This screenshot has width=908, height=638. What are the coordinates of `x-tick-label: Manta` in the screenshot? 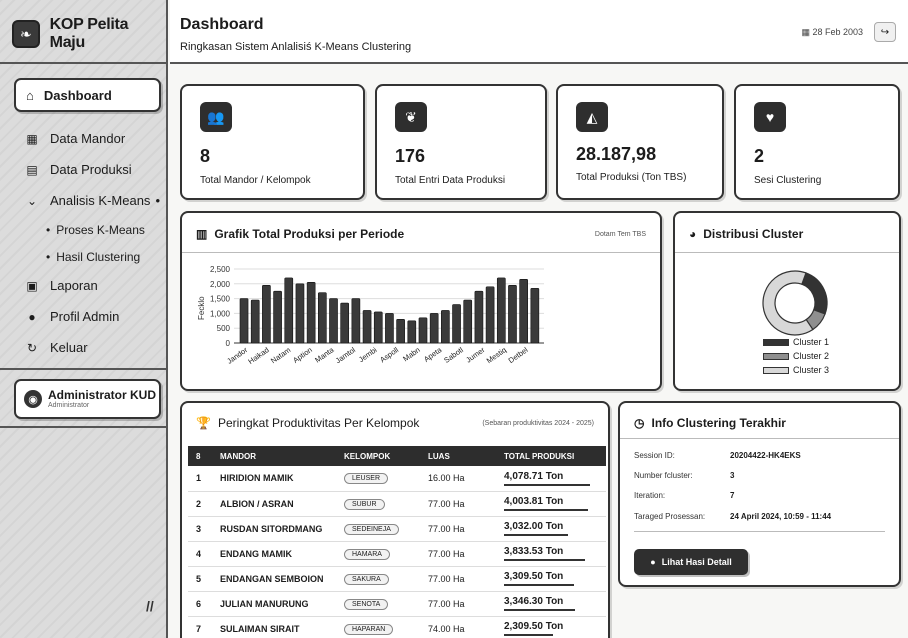 It's located at (324, 355).